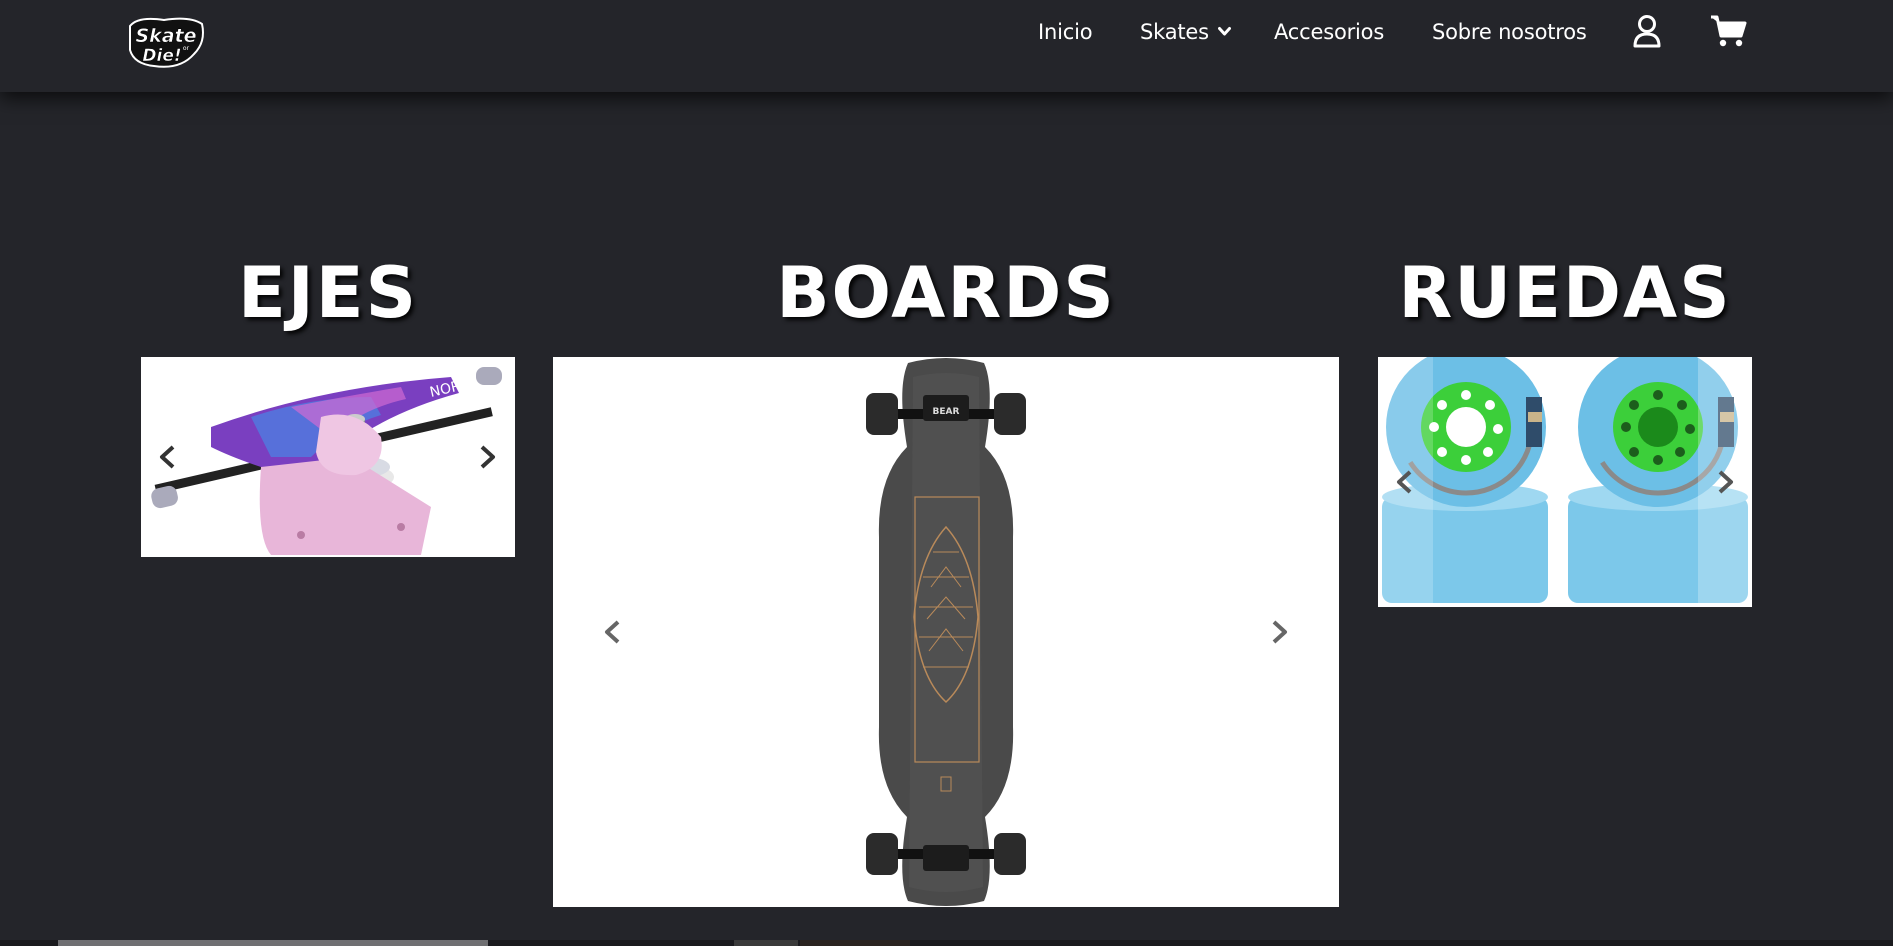 The image size is (1893, 946). What do you see at coordinates (168, 457) in the screenshot?
I see `prev-arrow-ejes` at bounding box center [168, 457].